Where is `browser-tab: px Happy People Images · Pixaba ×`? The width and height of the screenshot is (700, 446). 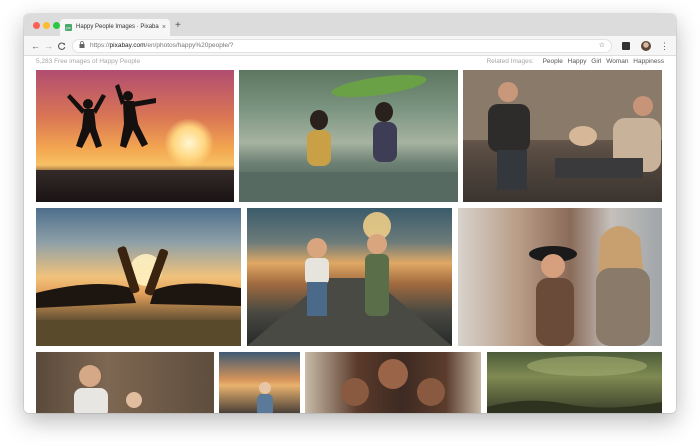 browser-tab: px Happy People Images · Pixaba × is located at coordinates (115, 27).